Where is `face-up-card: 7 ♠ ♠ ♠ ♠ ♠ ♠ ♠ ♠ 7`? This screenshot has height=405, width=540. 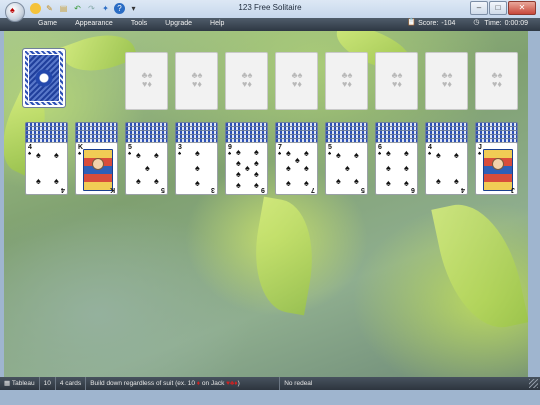 face-up-card: 7 ♠ ♠ ♠ ♠ ♠ ♠ ♠ ♠ 7 is located at coordinates (296, 168).